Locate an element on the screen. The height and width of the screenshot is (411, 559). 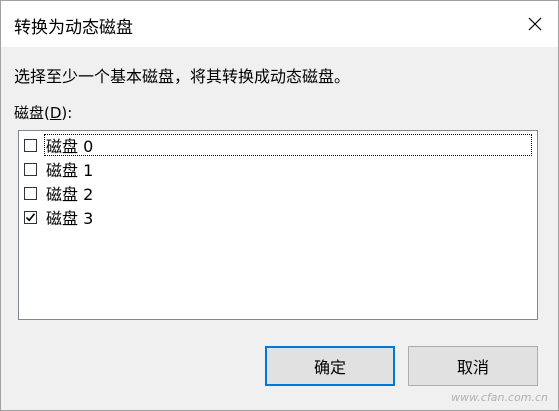
disk-3-label-wrap: 磁盘 3 is located at coordinates (69, 217).